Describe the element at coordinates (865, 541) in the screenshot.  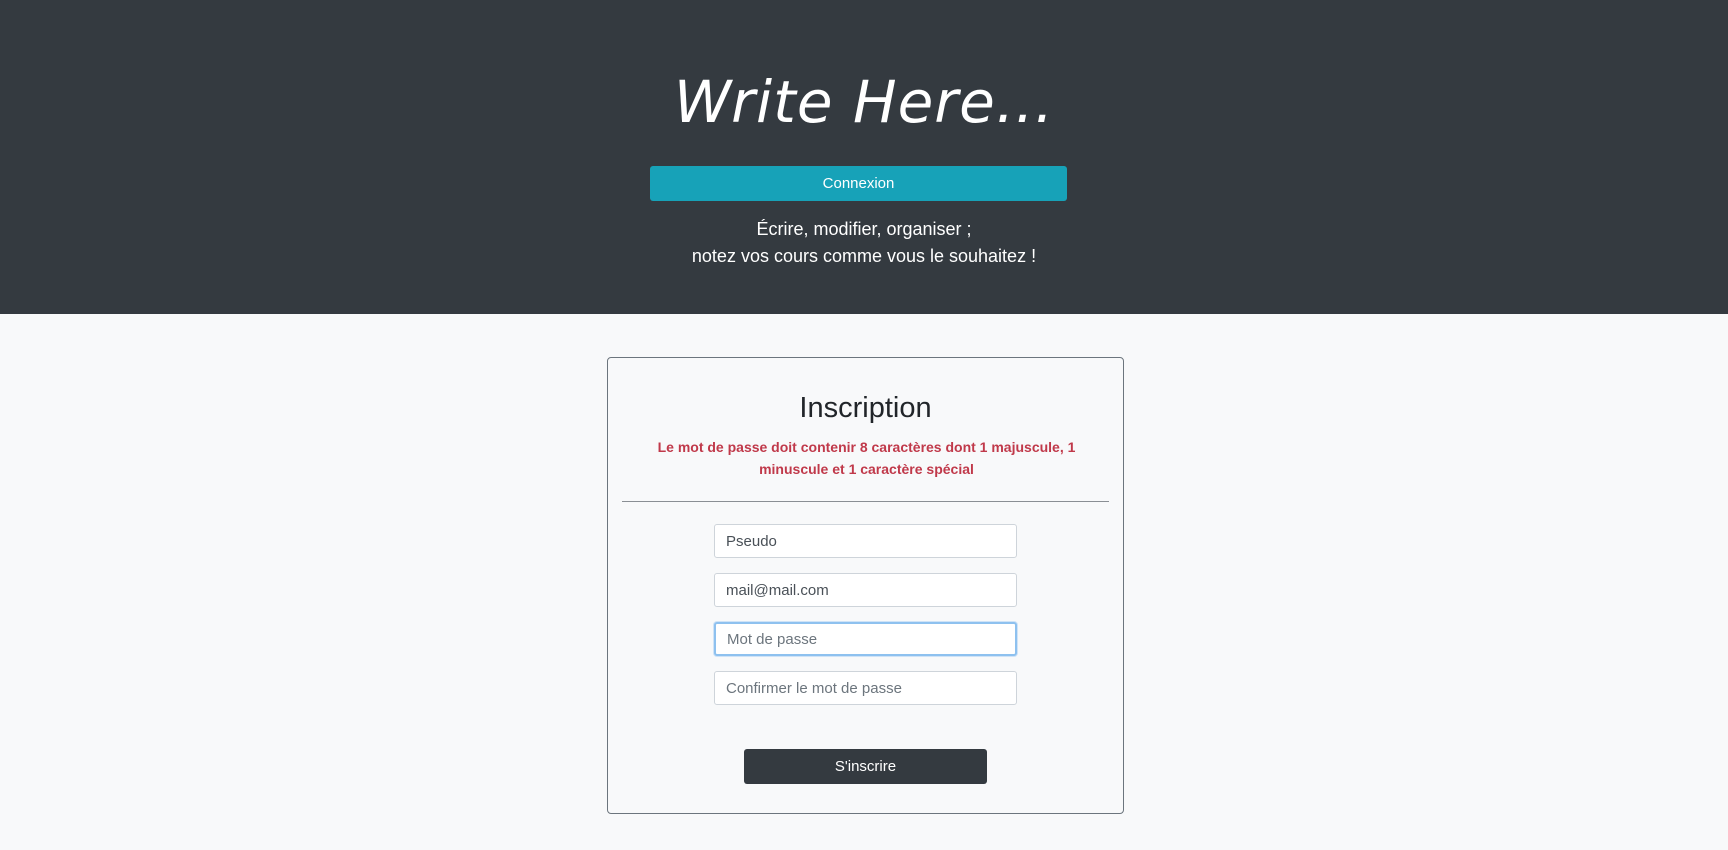
I see `username-field` at that location.